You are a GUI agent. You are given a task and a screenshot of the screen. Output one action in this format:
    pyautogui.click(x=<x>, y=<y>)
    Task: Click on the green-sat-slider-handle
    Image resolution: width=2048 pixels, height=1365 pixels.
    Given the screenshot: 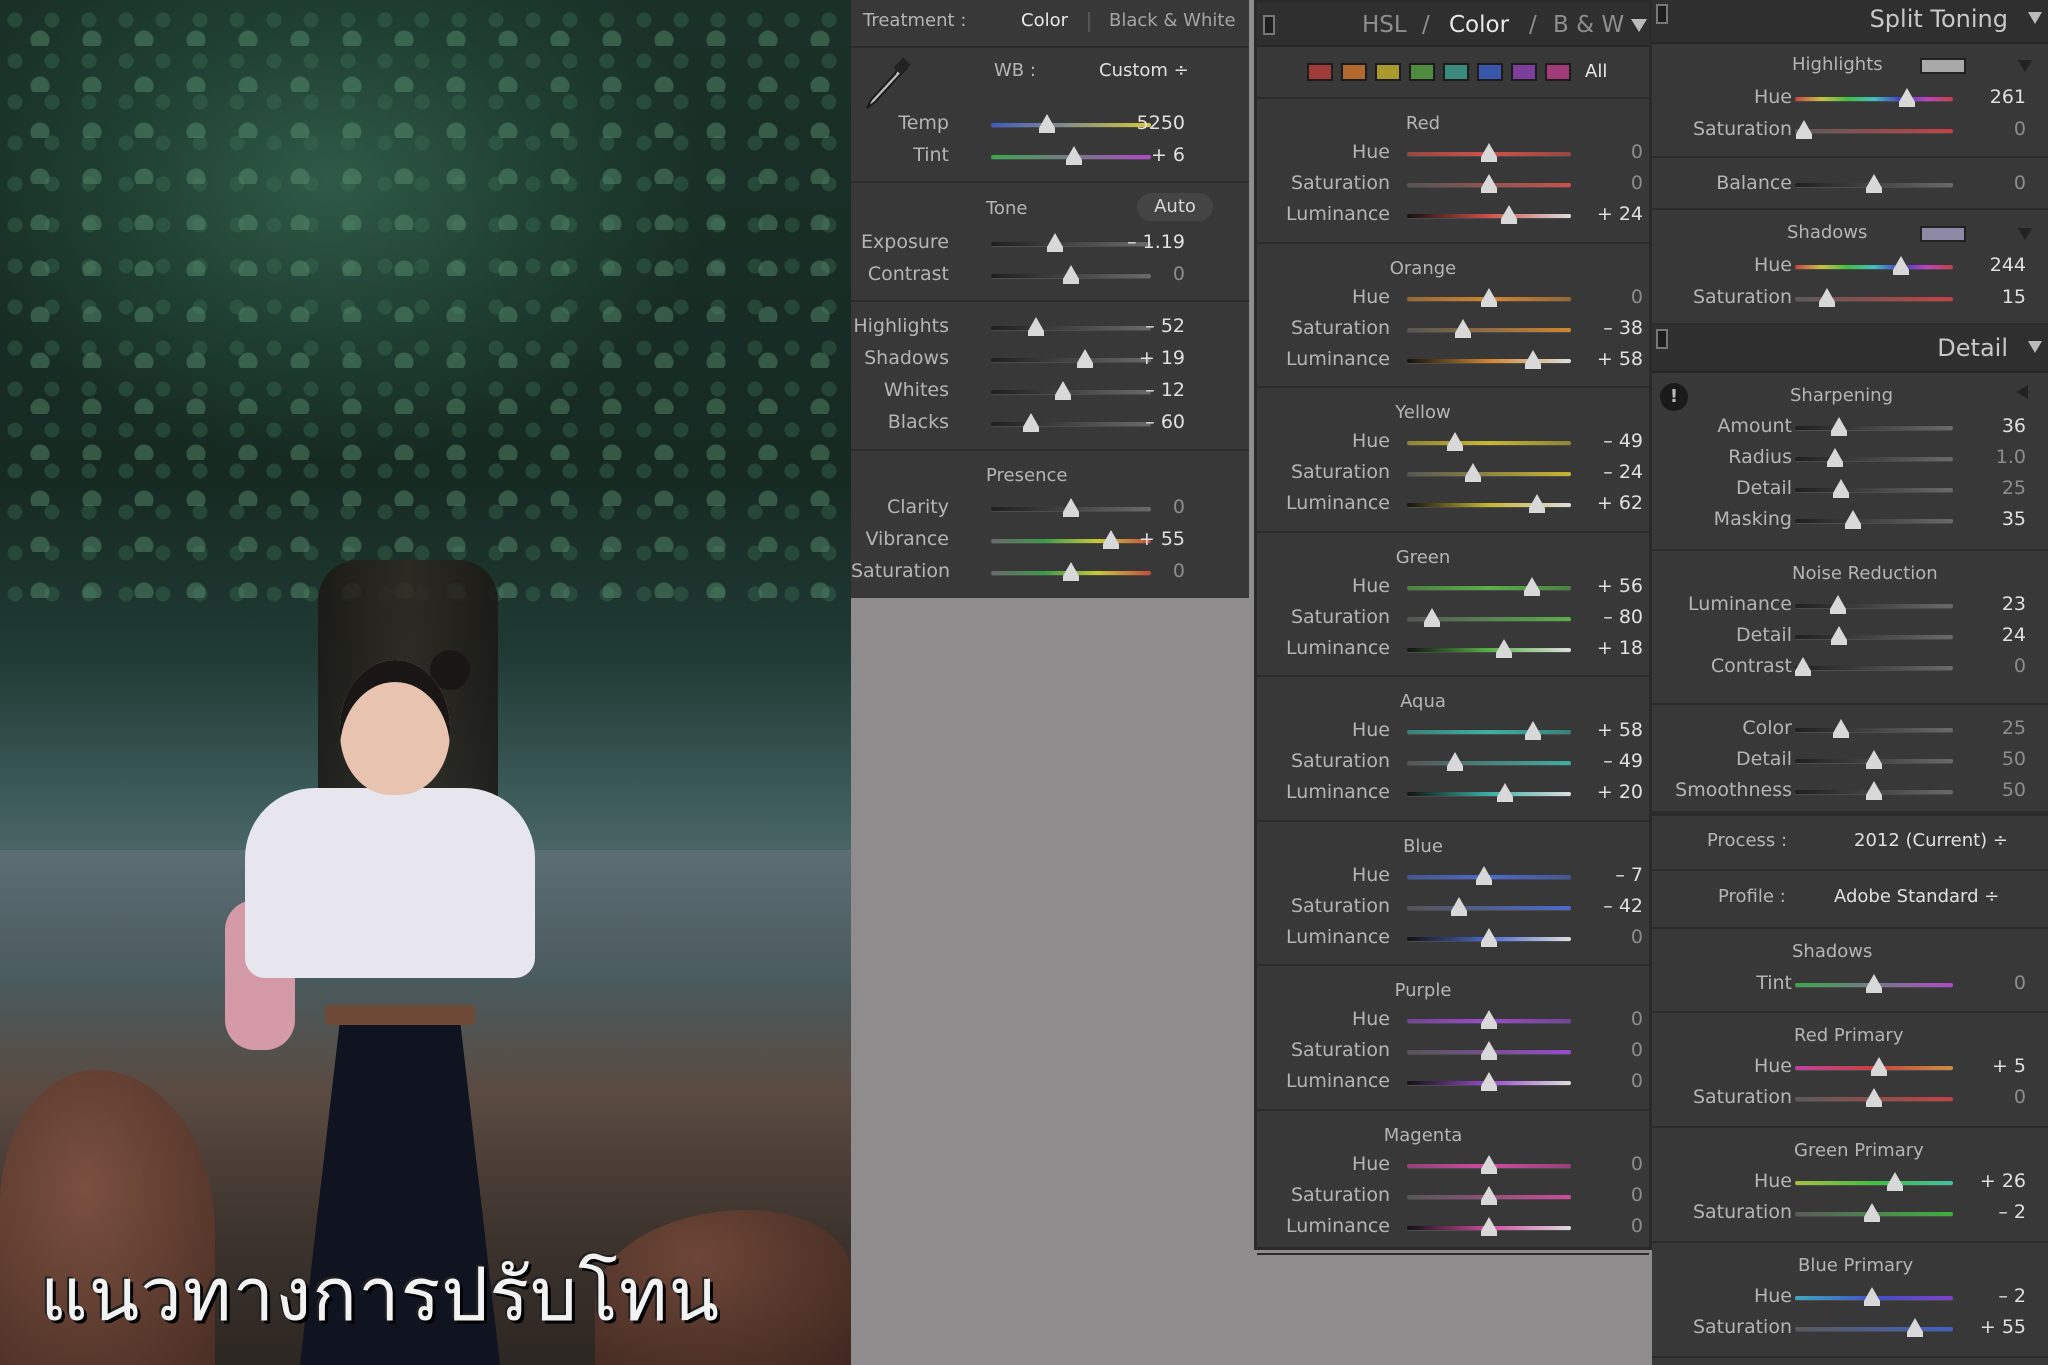 What is the action you would take?
    pyautogui.click(x=1431, y=617)
    